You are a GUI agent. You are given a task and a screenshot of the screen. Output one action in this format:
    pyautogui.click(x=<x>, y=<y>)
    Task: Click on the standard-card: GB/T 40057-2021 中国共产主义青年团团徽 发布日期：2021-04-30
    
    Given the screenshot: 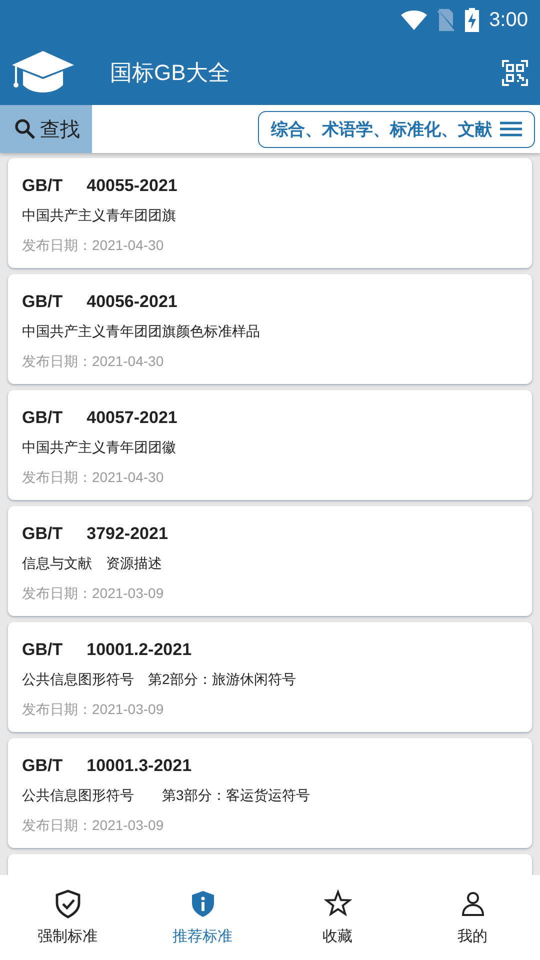 What is the action you would take?
    pyautogui.click(x=270, y=445)
    